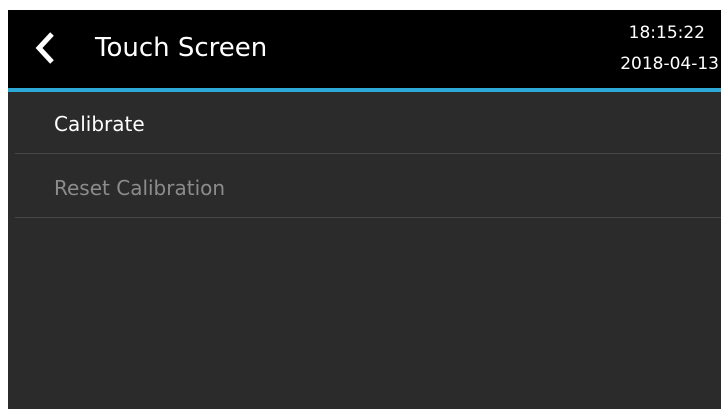 The height and width of the screenshot is (409, 721). What do you see at coordinates (44, 48) in the screenshot?
I see `chevron-left-icon` at bounding box center [44, 48].